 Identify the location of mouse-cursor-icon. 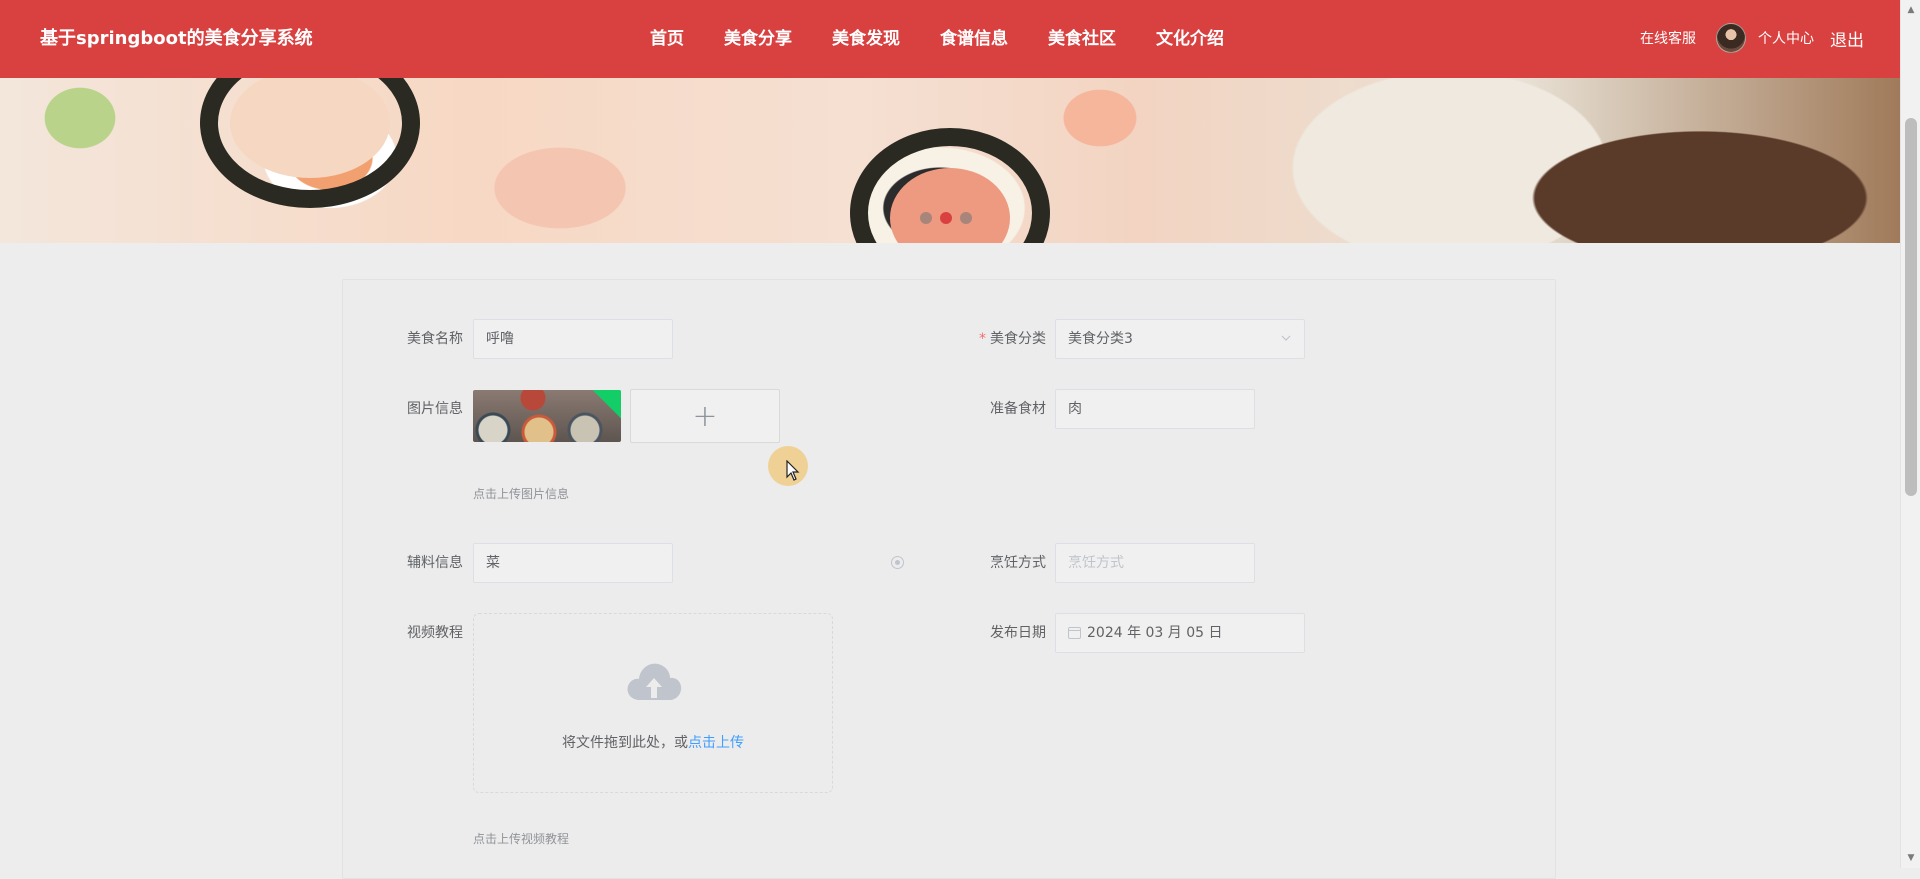
(793, 470).